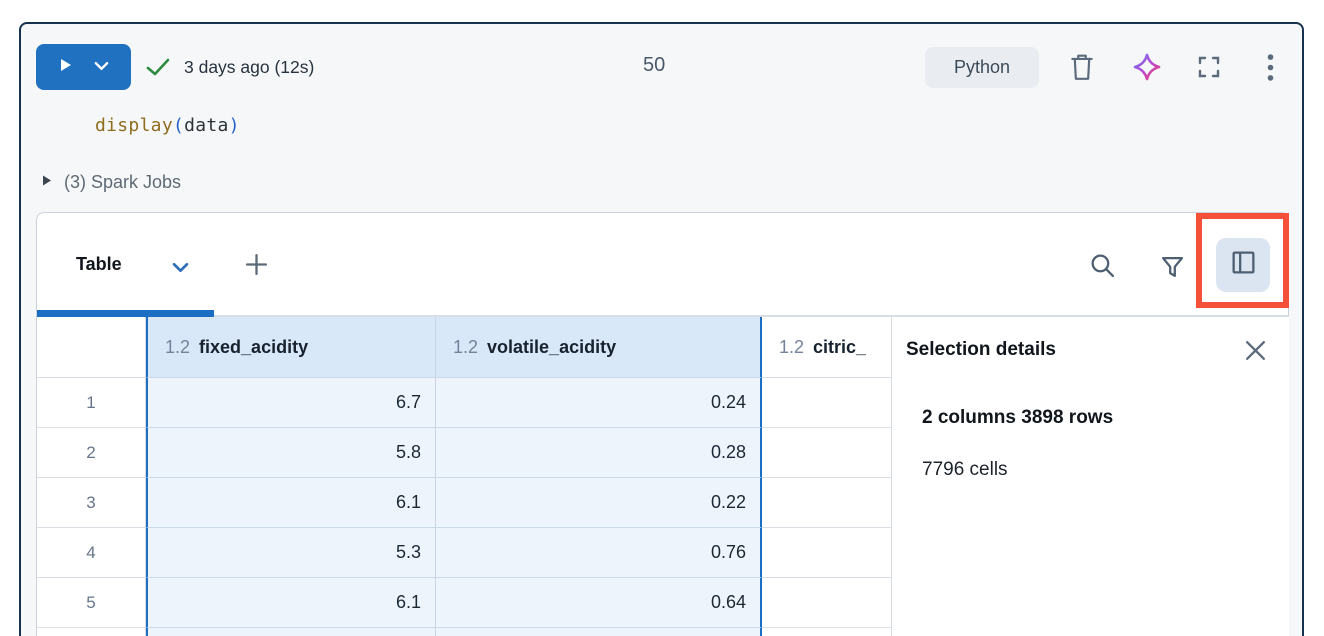 The image size is (1324, 636). I want to click on add-tab-icon, so click(256, 267).